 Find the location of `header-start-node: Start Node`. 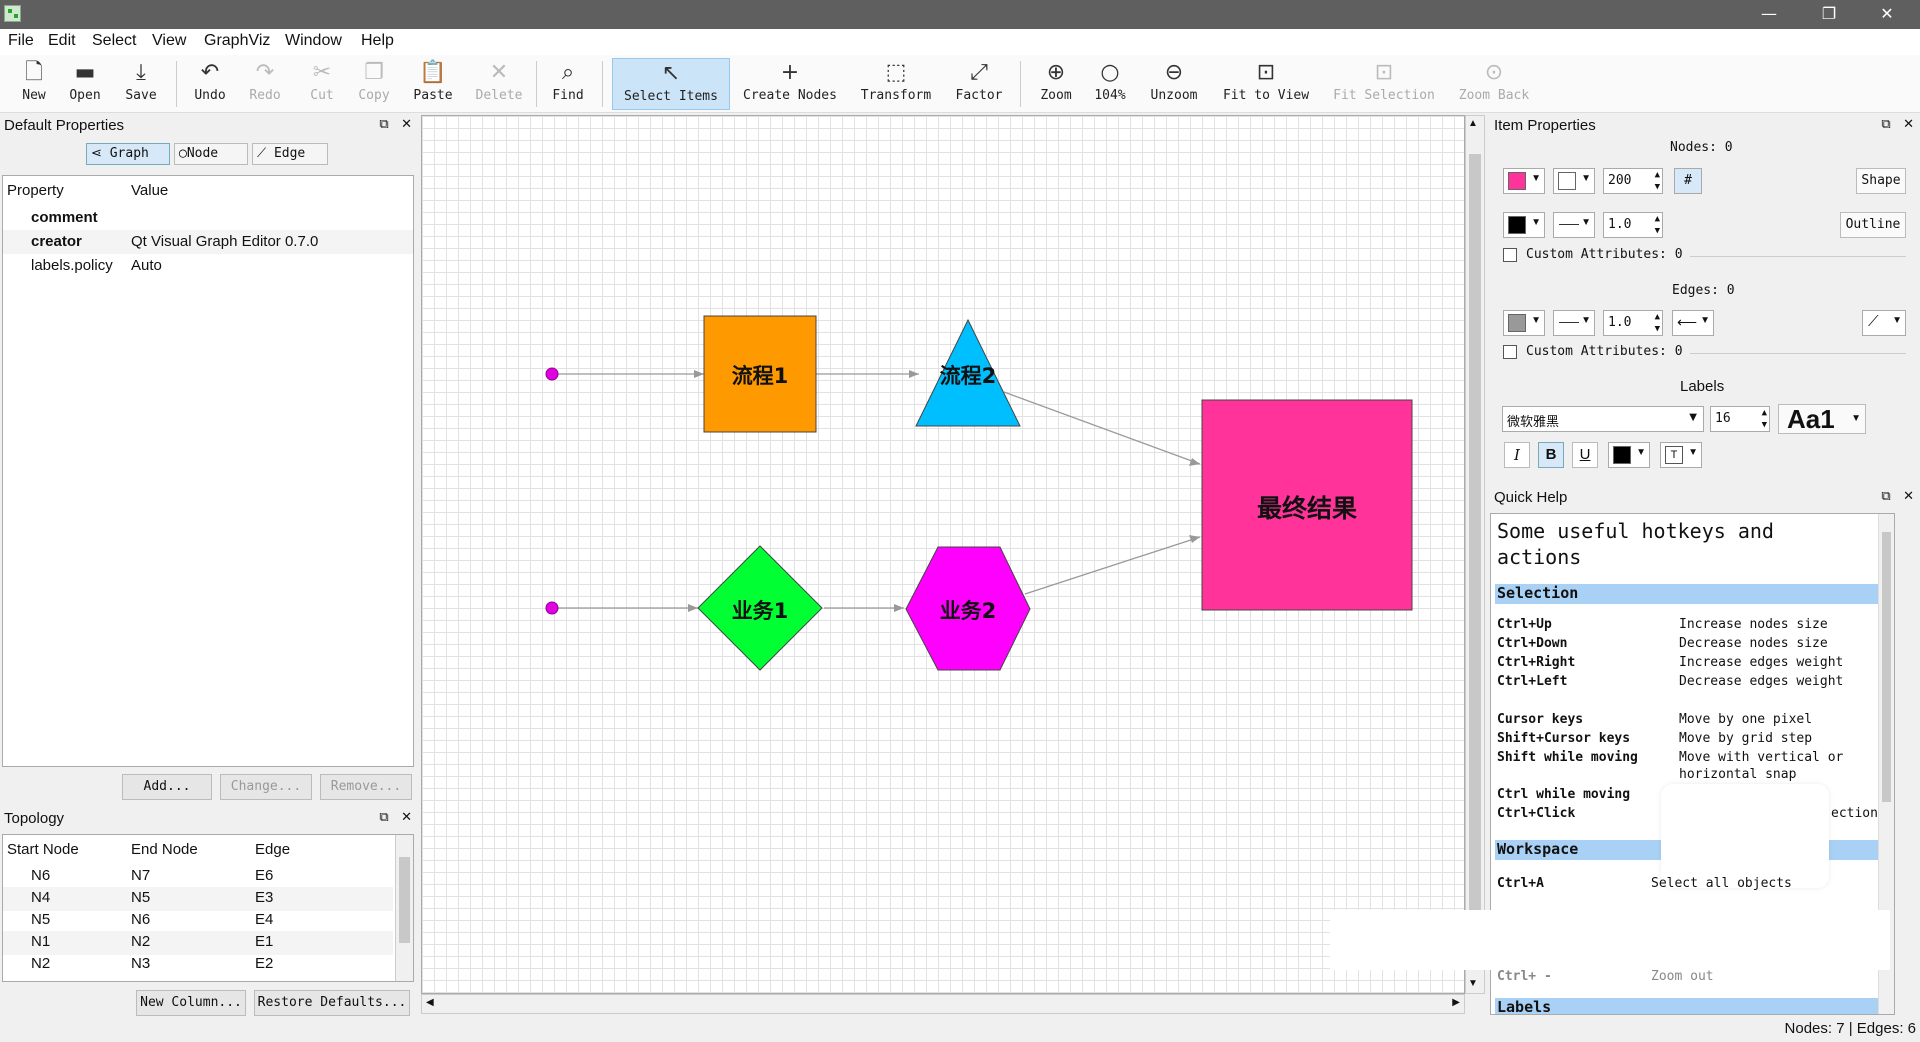

header-start-node: Start Node is located at coordinates (43, 849).